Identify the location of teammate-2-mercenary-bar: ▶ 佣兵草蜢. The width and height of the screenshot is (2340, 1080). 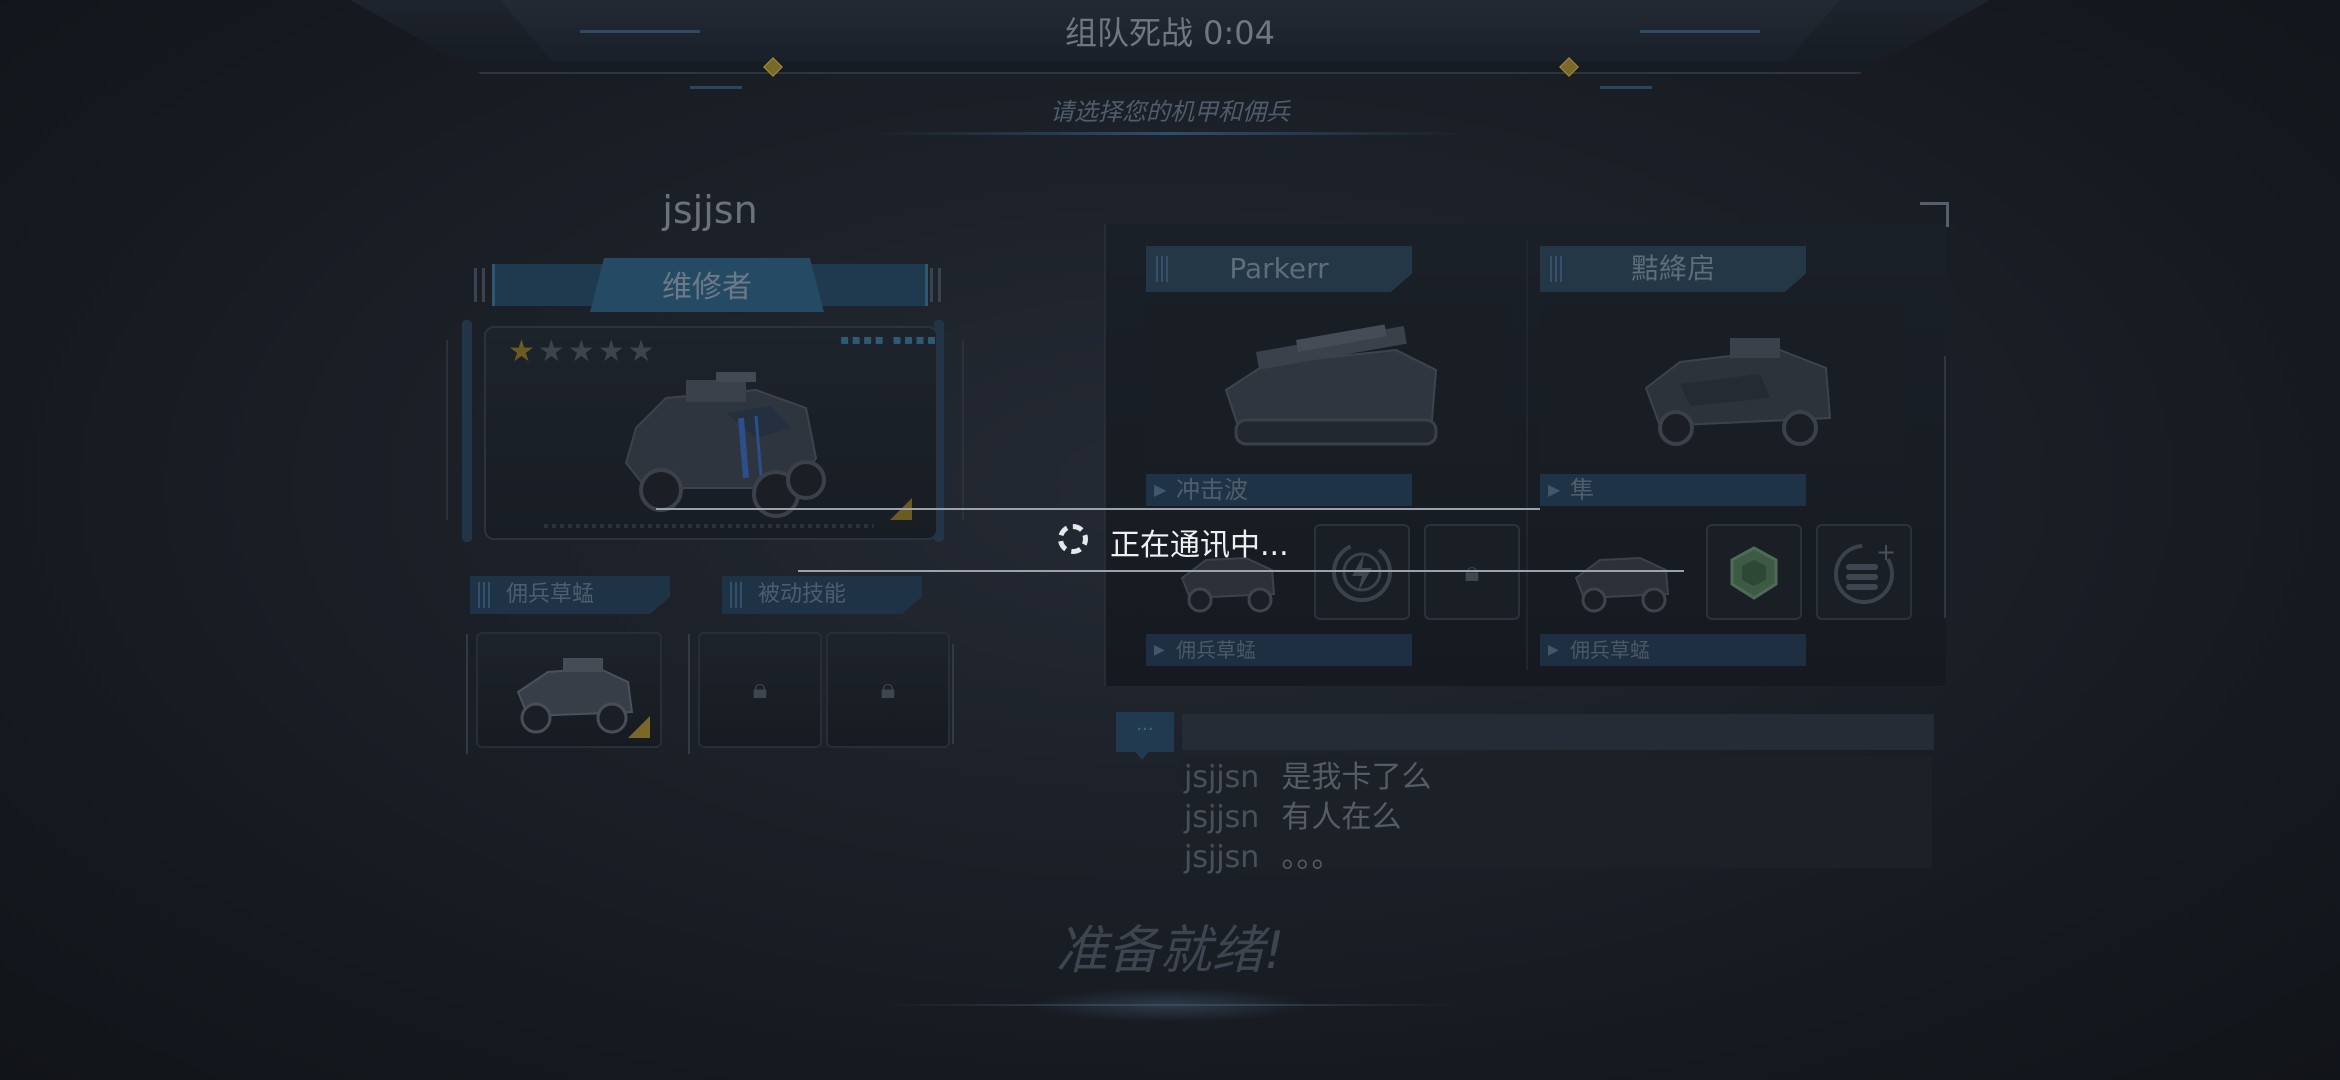
(1673, 650).